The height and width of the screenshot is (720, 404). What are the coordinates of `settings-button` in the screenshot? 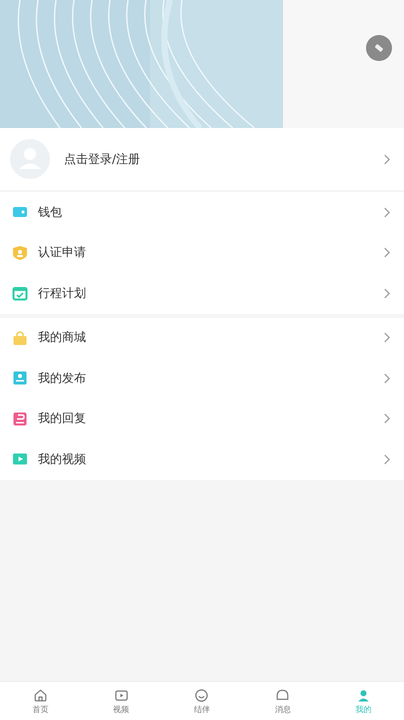 It's located at (379, 48).